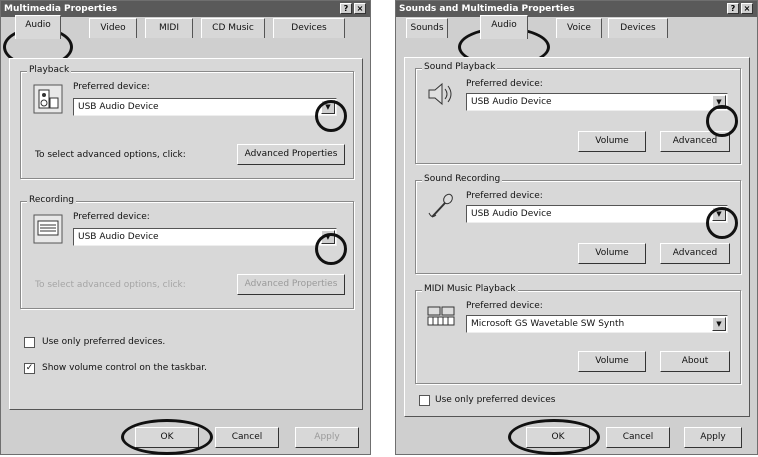 This screenshot has width=758, height=457. Describe the element at coordinates (110, 155) in the screenshot. I see `playback-advanced-hint: To select advanced options, click:` at that location.